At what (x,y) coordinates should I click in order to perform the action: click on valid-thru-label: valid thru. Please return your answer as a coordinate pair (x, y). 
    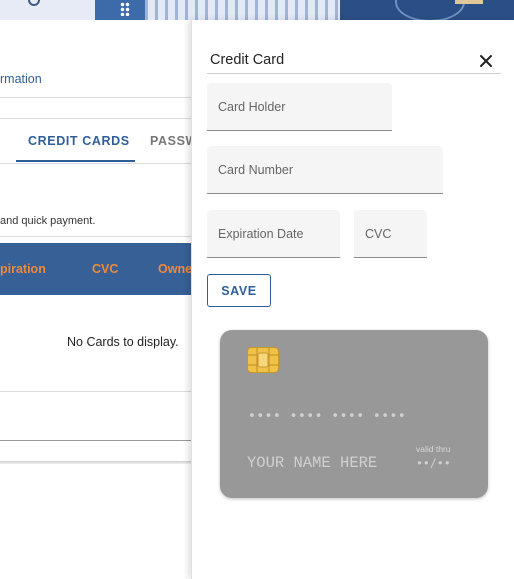
    Looking at the image, I should click on (433, 449).